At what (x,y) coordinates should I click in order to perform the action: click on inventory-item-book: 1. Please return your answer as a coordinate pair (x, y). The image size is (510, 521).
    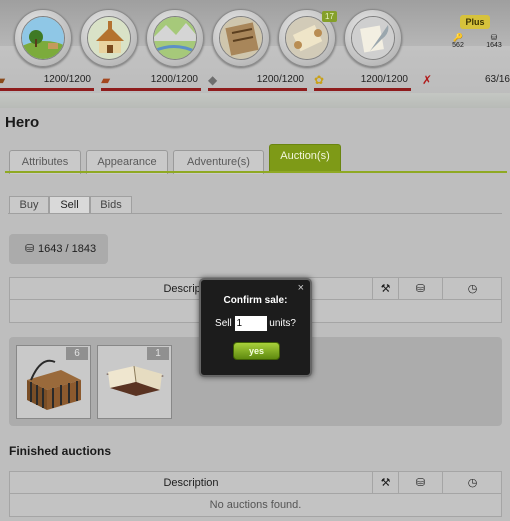
    Looking at the image, I should click on (134, 382).